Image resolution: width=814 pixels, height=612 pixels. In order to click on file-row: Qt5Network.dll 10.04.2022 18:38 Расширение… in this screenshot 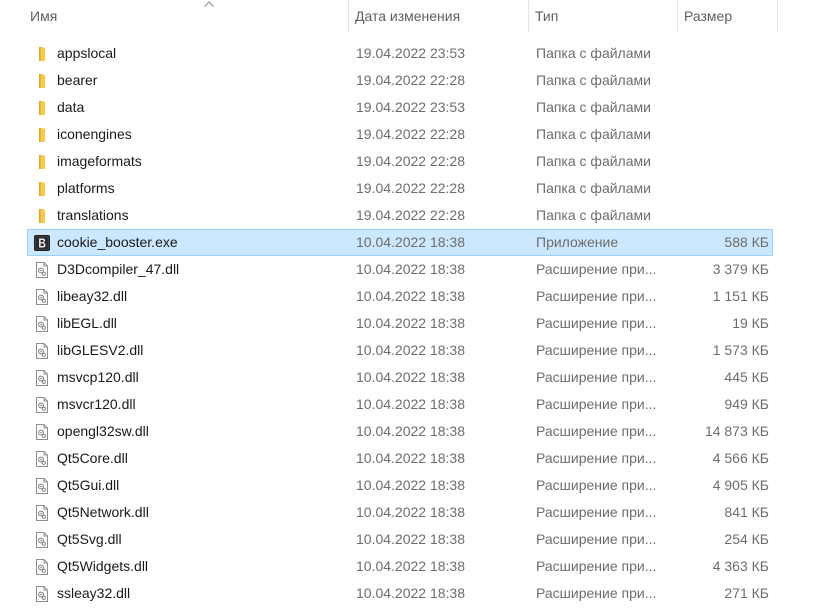, I will do `click(400, 512)`.